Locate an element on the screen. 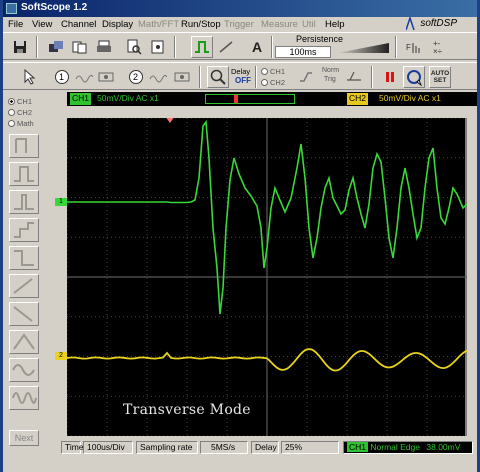 The height and width of the screenshot is (472, 480). softdsp-logo-icon is located at coordinates (410, 23).